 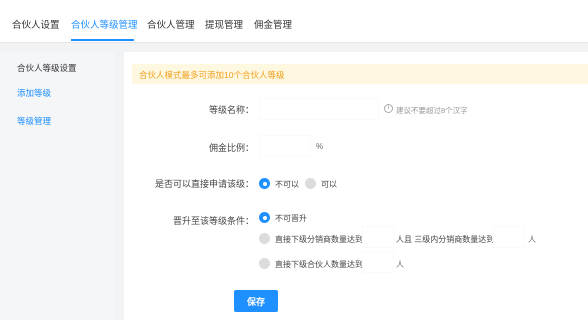 I want to click on sidebar-item-level-management: 等级管理, so click(x=34, y=121).